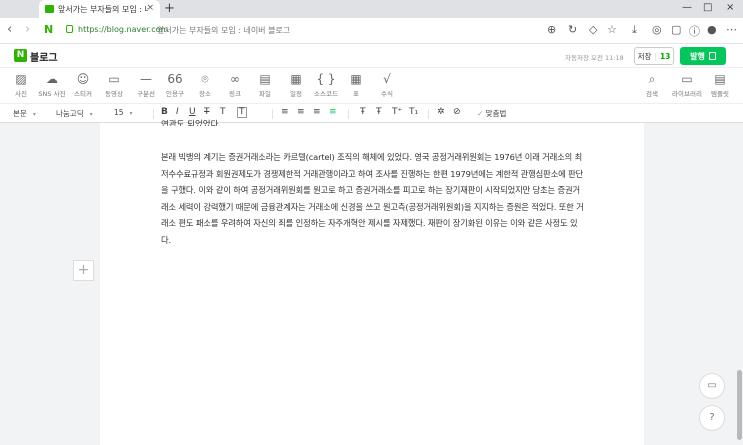 This screenshot has height=445, width=743. Describe the element at coordinates (83, 79) in the screenshot. I see `sticker-icon: ☺` at that location.